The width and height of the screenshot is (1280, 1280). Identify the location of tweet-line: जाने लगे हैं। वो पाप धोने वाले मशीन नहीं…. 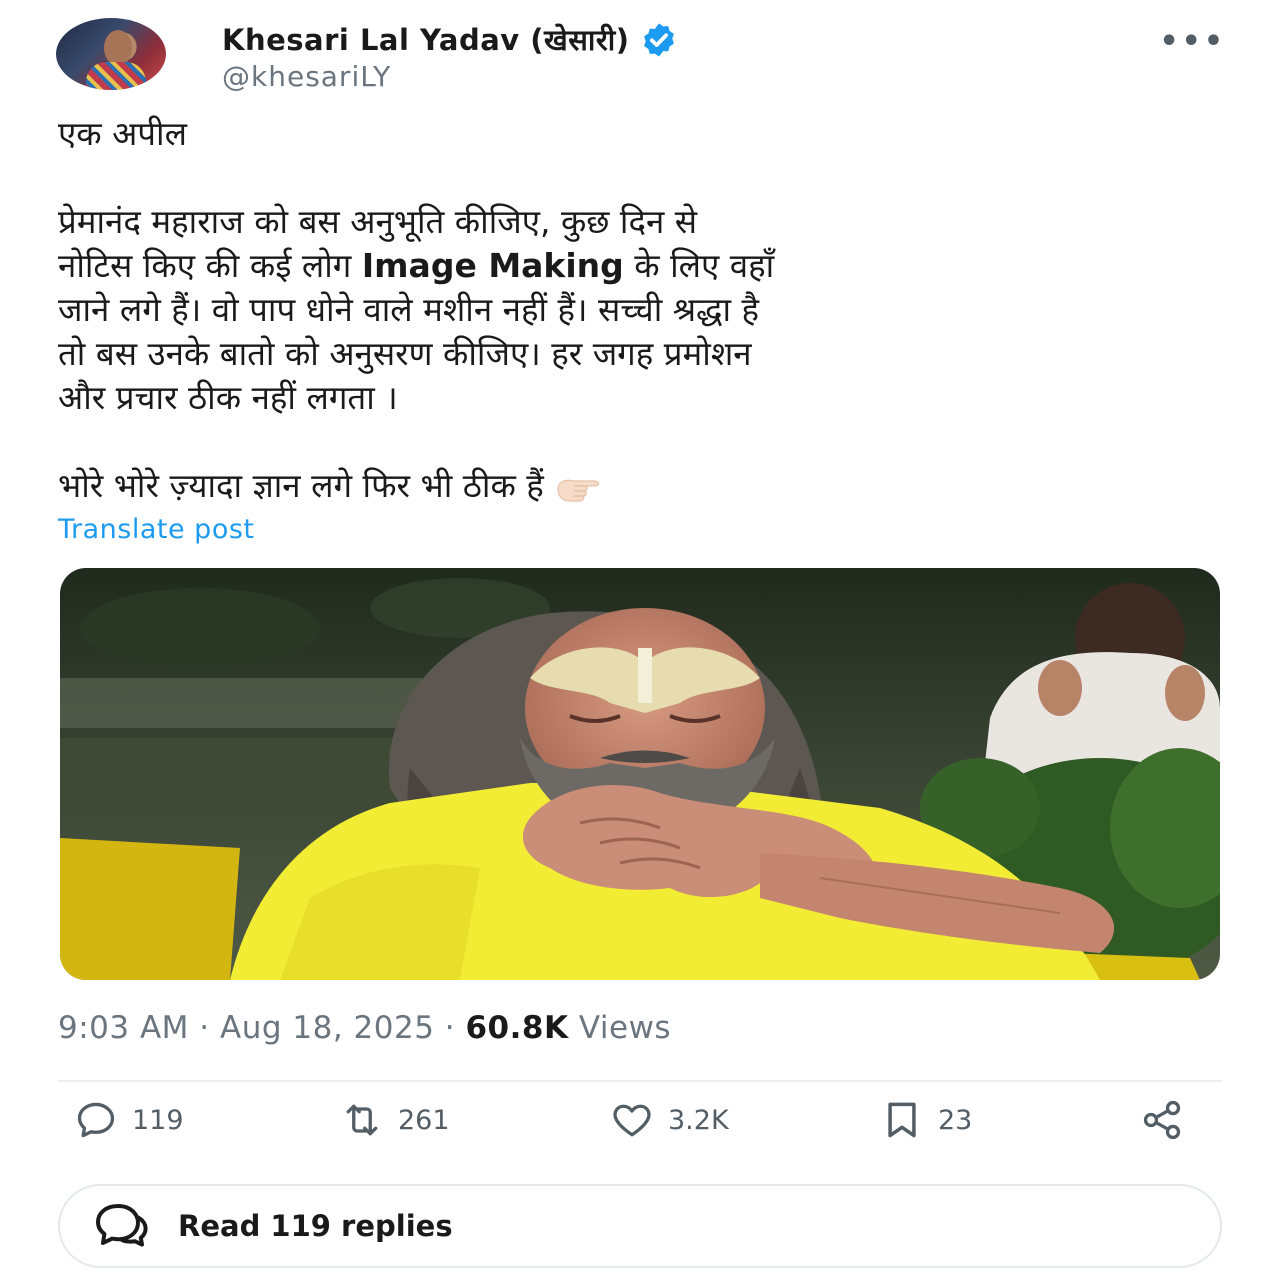
(409, 309).